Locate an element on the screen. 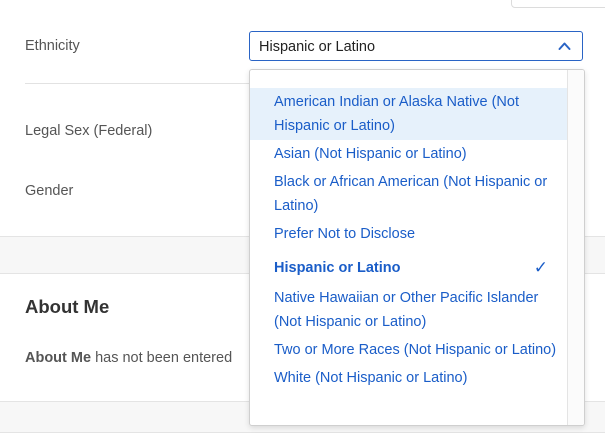 The image size is (605, 438). ethnicity-option: Prefer Not to Disclose is located at coordinates (410, 234).